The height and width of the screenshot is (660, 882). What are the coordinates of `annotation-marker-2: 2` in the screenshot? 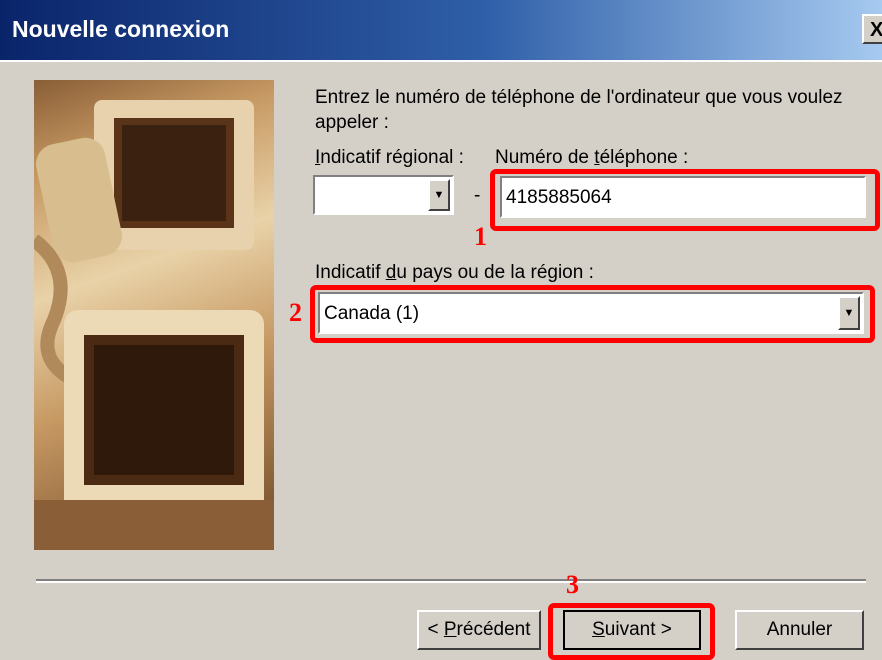 It's located at (295, 312).